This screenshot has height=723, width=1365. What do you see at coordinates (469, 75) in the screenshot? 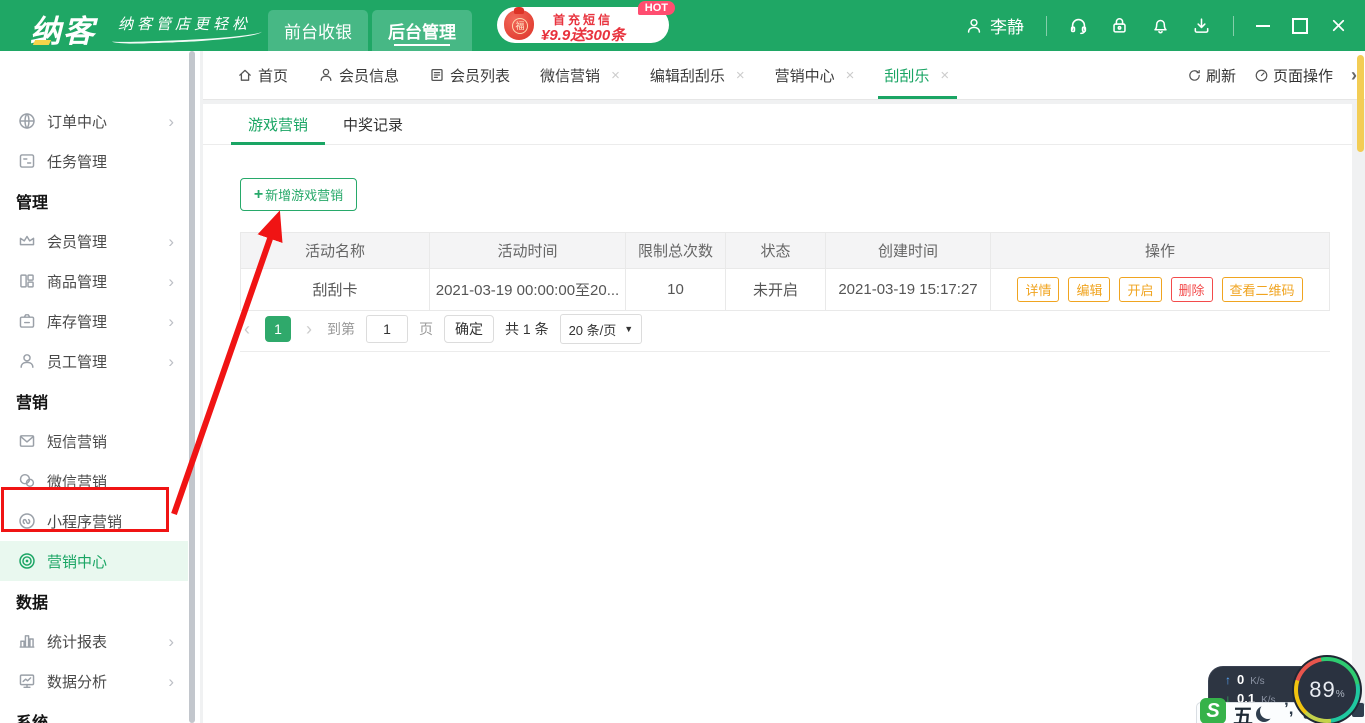
I see `tab-member-list: 会员列表` at bounding box center [469, 75].